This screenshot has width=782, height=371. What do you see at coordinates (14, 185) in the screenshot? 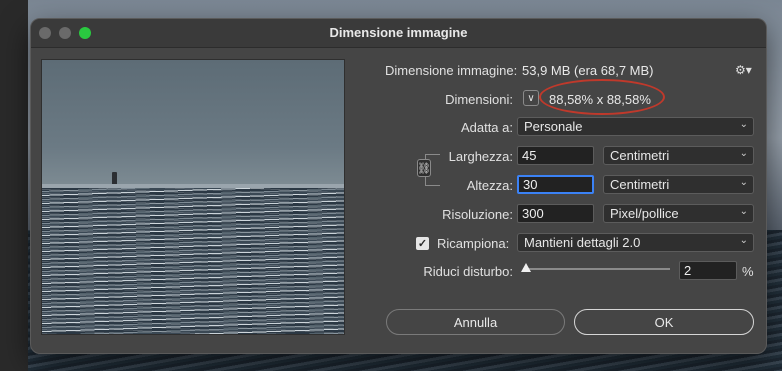
I see `app-left-panel` at bounding box center [14, 185].